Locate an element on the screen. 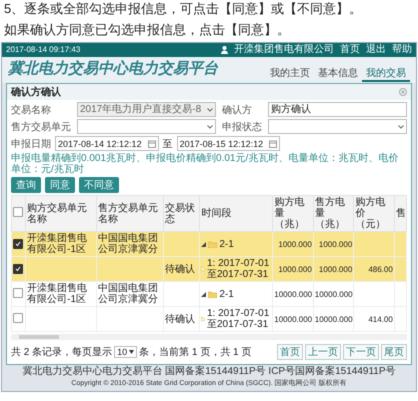 This screenshot has width=418, height=401. field-label: 申报日期 is located at coordinates (31, 144).